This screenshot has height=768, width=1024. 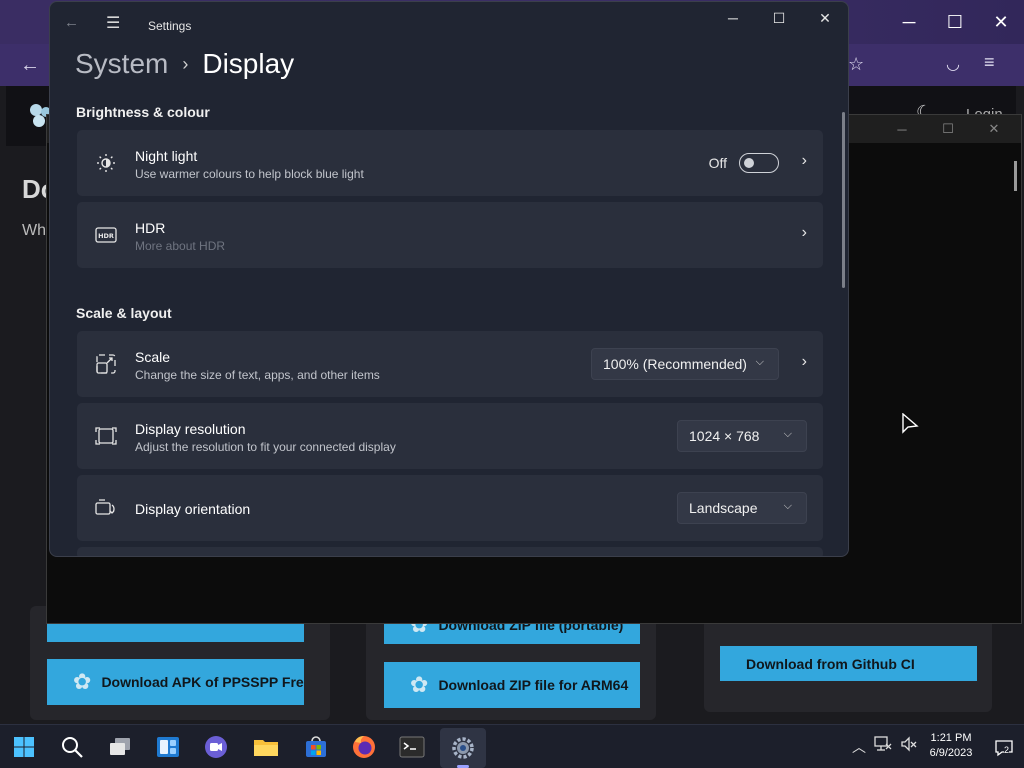 What do you see at coordinates (733, 18) in the screenshot?
I see `settings-minimize-button: ─` at bounding box center [733, 18].